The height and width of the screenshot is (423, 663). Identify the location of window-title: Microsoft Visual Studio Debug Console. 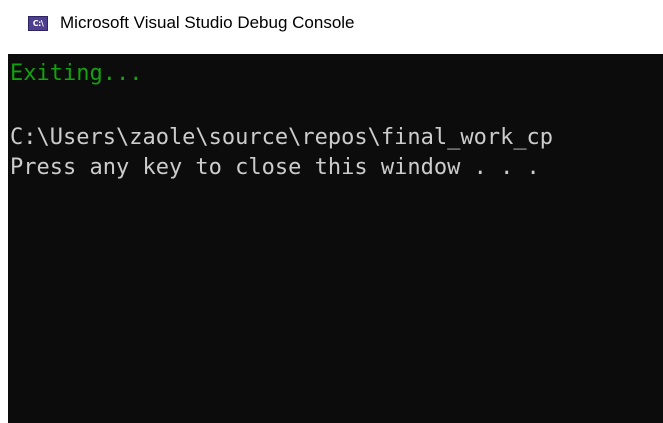
(207, 22).